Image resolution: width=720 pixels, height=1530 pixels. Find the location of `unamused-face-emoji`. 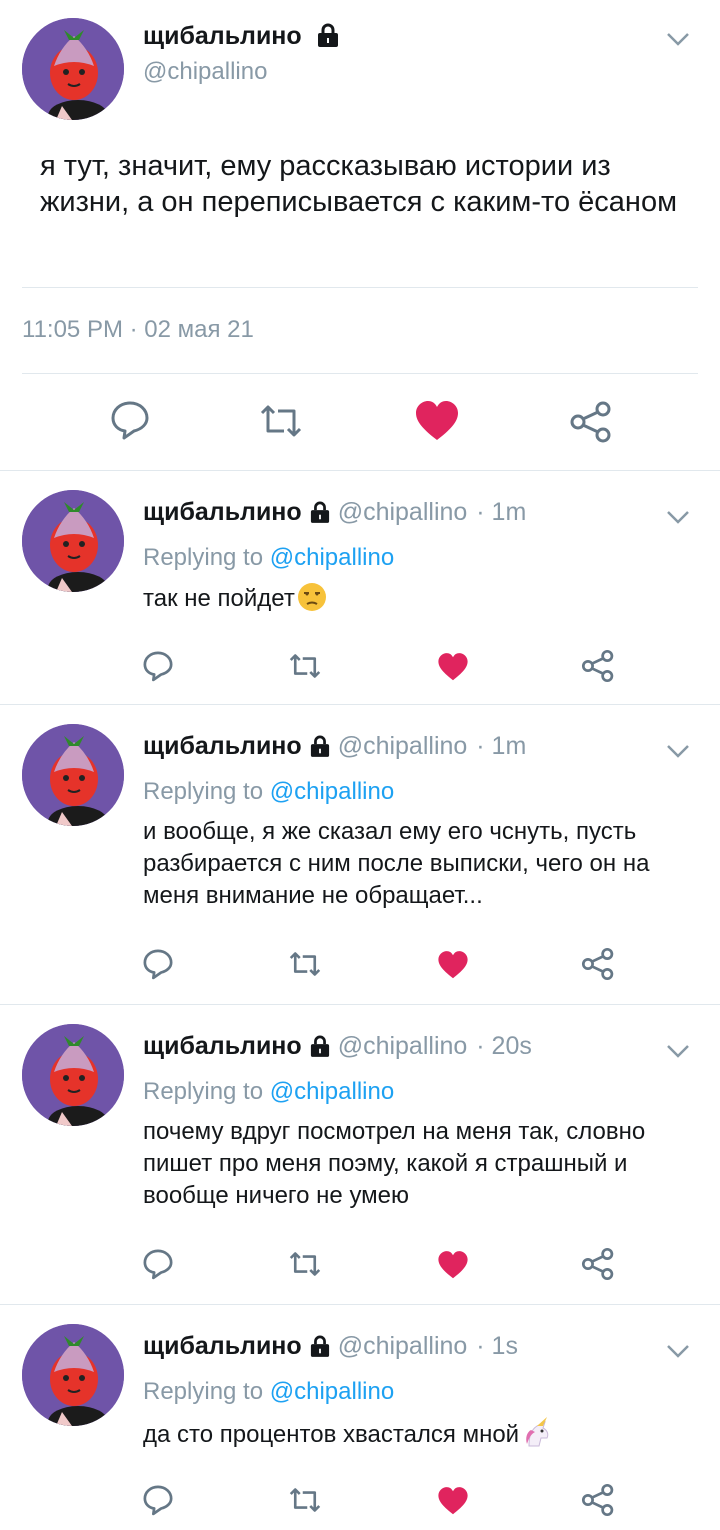

unamused-face-emoji is located at coordinates (312, 601).